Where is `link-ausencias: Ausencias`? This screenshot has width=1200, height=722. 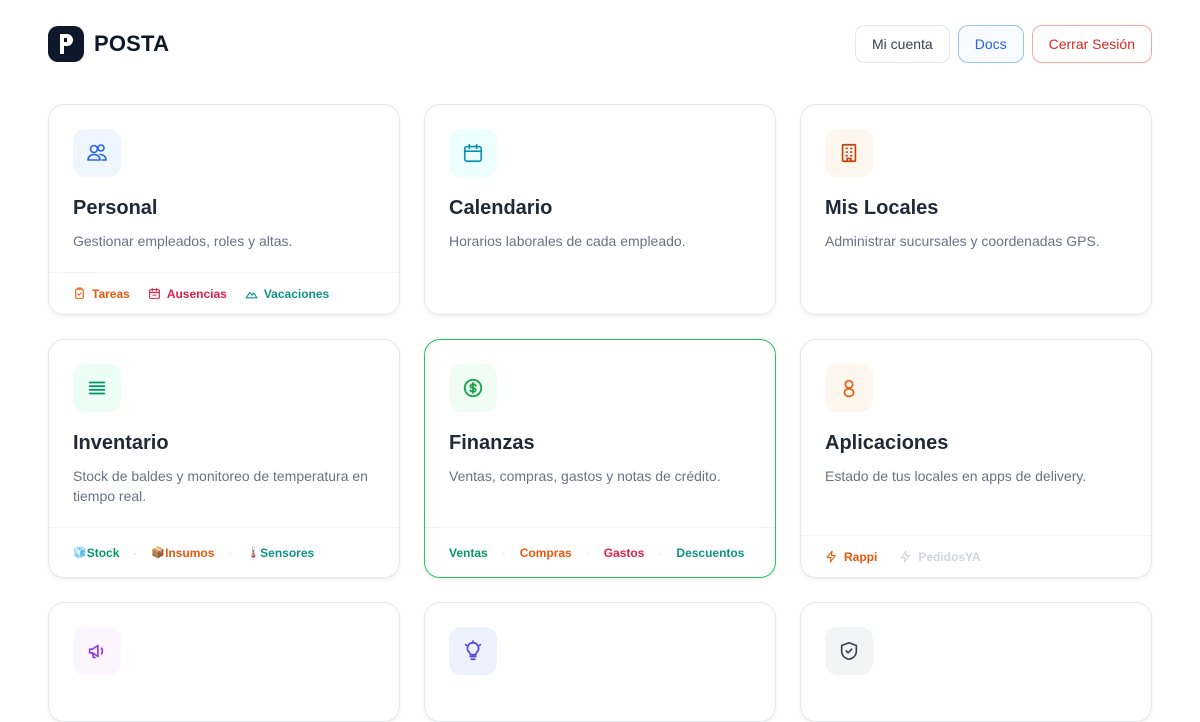
link-ausencias: Ausencias is located at coordinates (187, 294).